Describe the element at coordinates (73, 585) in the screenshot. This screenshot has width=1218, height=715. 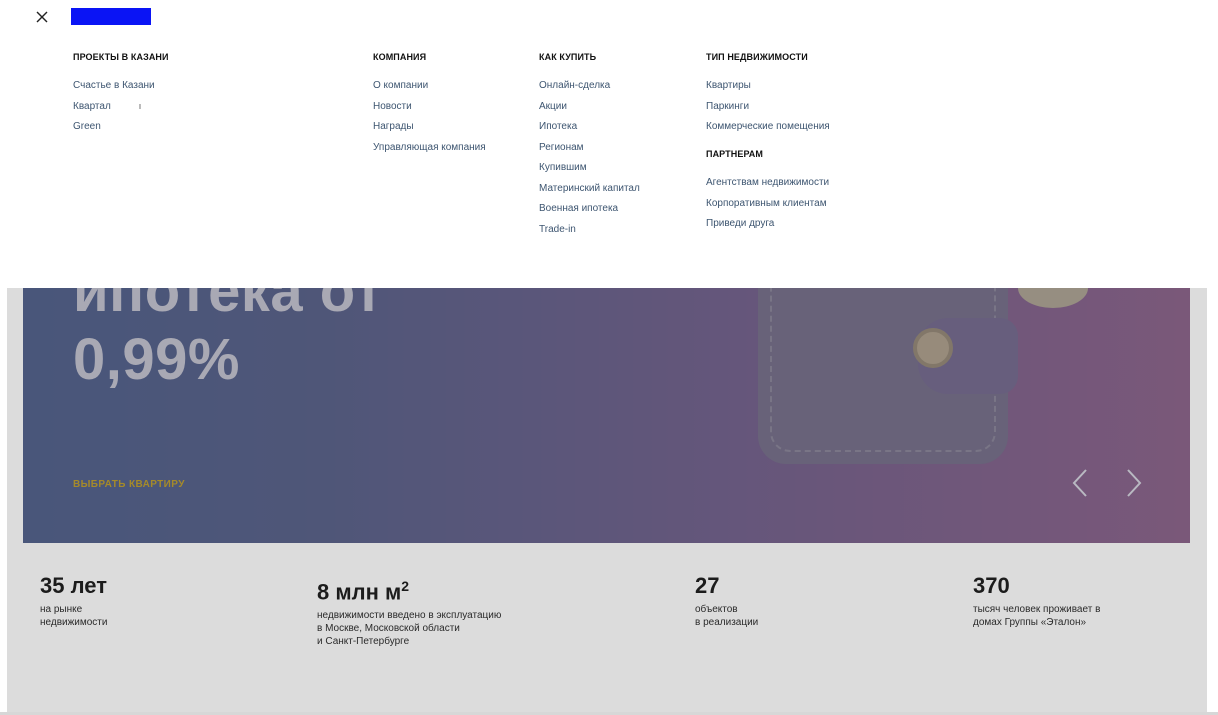
I see `stat-value: 35 лет` at that location.